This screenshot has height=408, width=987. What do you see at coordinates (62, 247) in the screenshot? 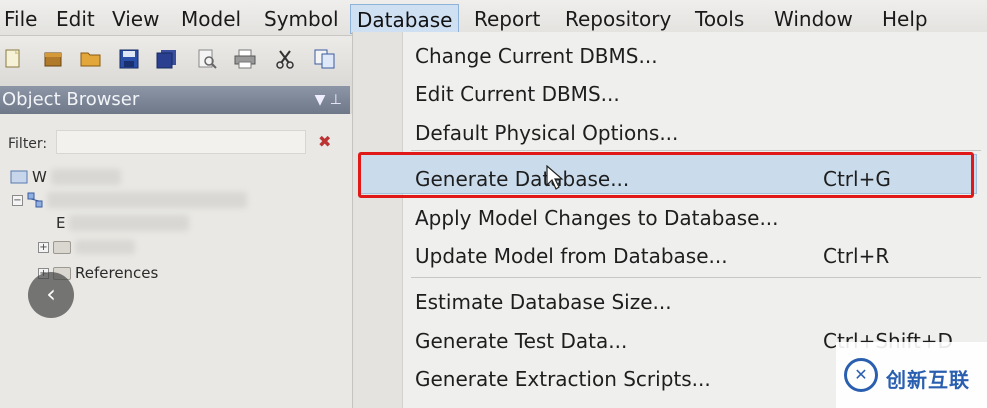
I see `folder-icon` at bounding box center [62, 247].